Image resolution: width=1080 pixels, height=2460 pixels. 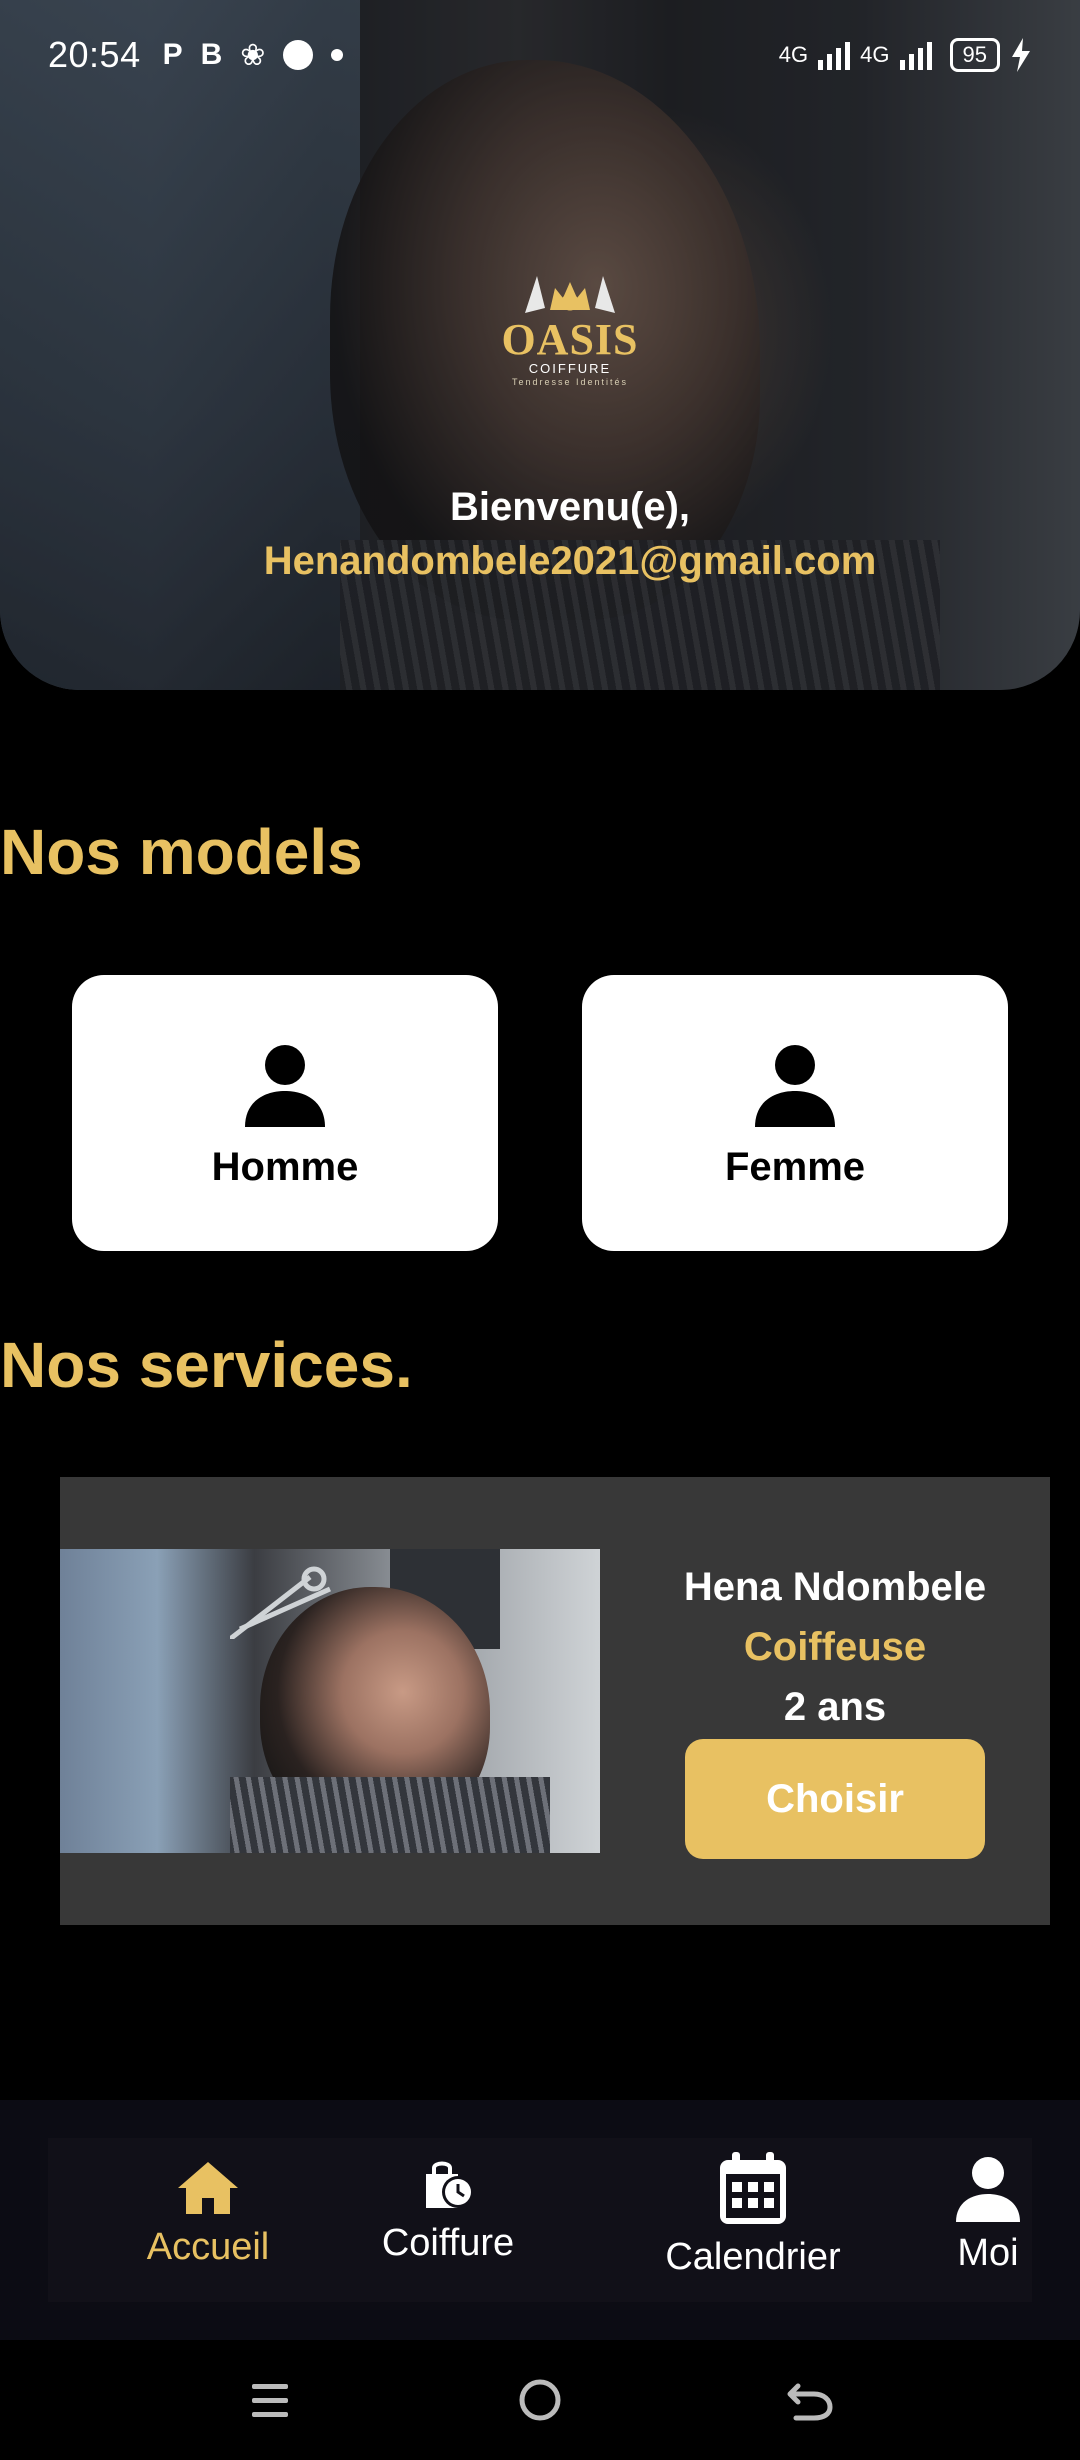 What do you see at coordinates (448, 2211) in the screenshot?
I see `nav-item-coiffure: Coiffure` at bounding box center [448, 2211].